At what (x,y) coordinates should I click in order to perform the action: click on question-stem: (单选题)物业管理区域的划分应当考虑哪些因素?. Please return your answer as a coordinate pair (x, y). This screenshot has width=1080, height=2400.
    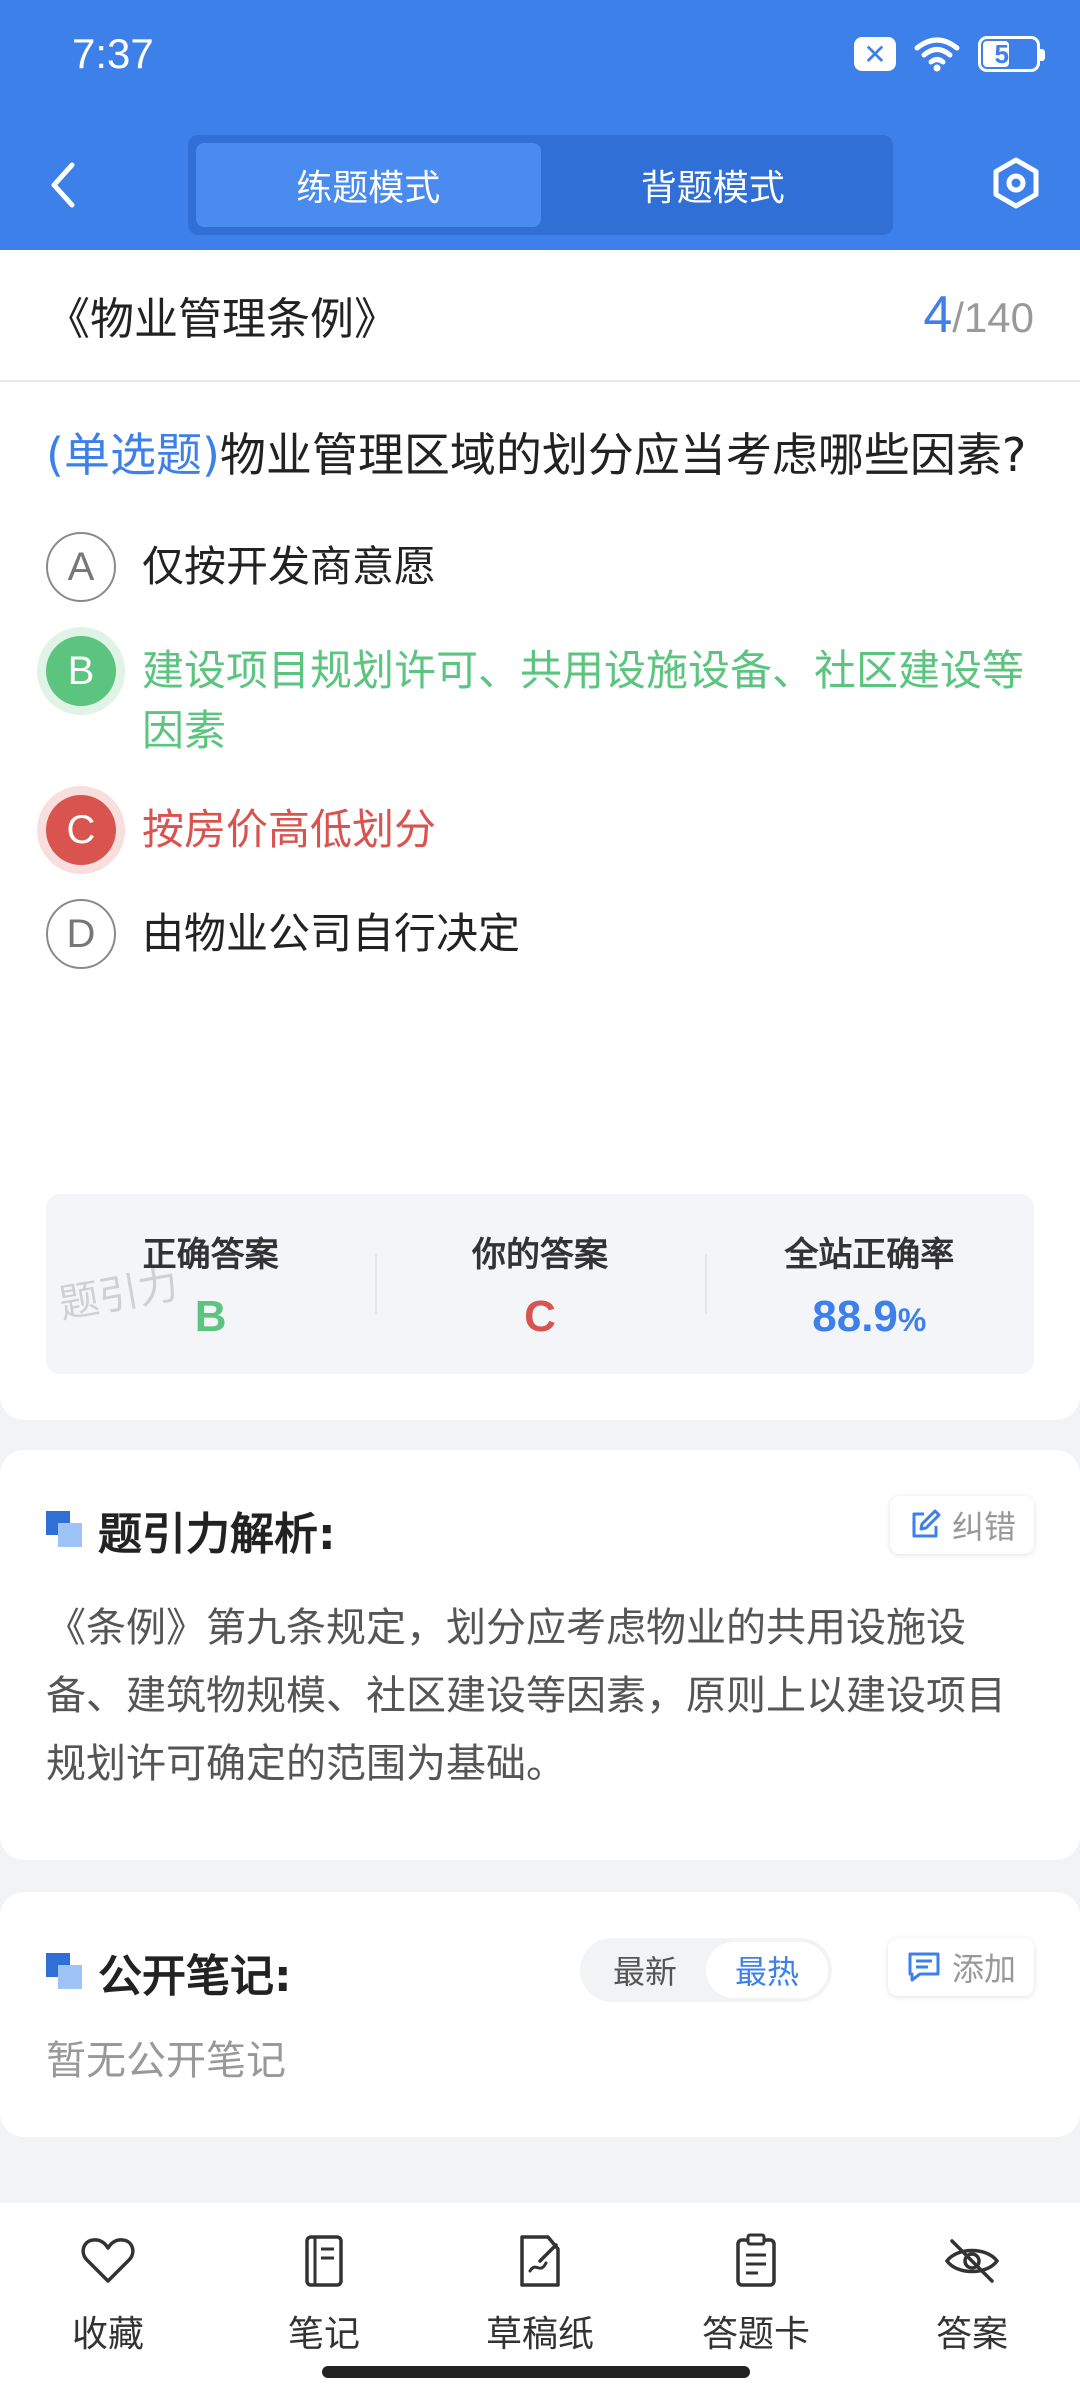
    Looking at the image, I should click on (540, 440).